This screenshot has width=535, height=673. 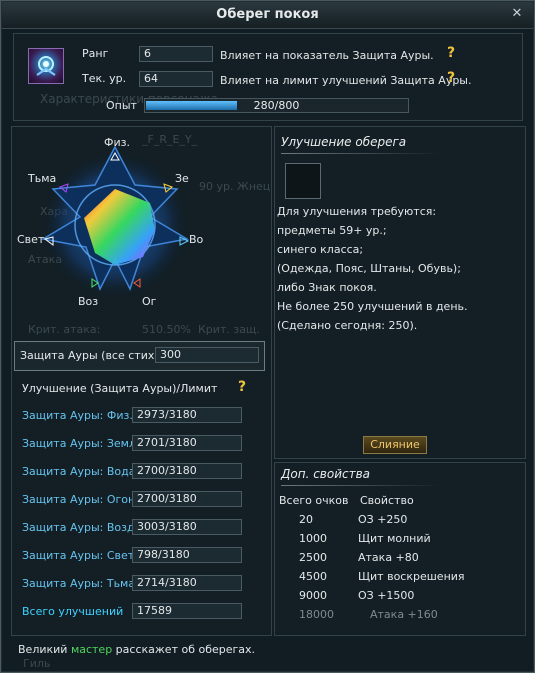 I want to click on aura-radar-chart, so click(x=115, y=221).